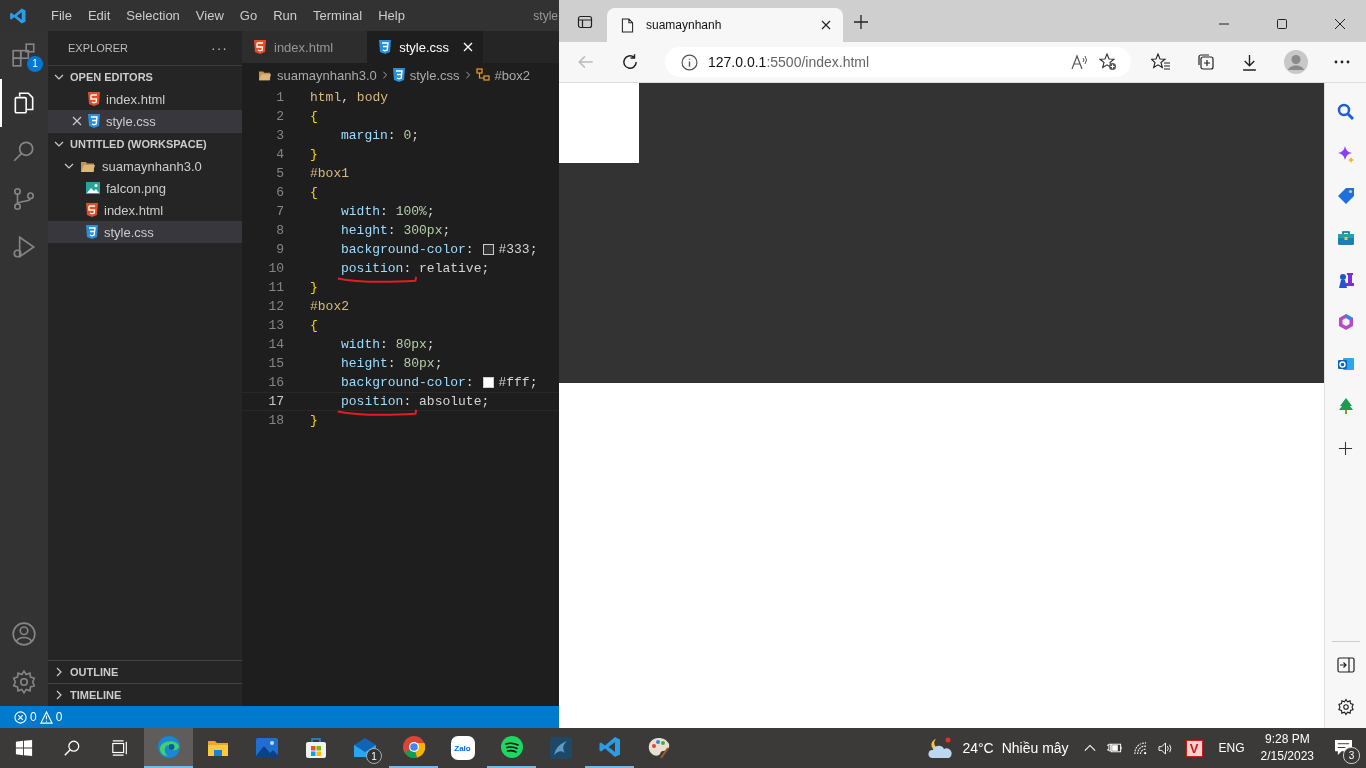 The height and width of the screenshot is (768, 1366). What do you see at coordinates (630, 62) in the screenshot?
I see `refresh-icon` at bounding box center [630, 62].